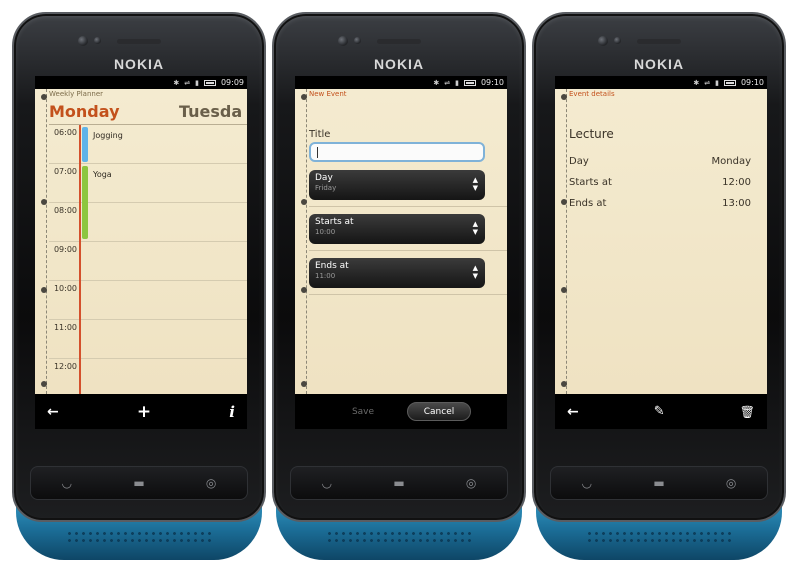 The image size is (799, 570). I want to click on ends-at-label: Ends at, so click(332, 266).